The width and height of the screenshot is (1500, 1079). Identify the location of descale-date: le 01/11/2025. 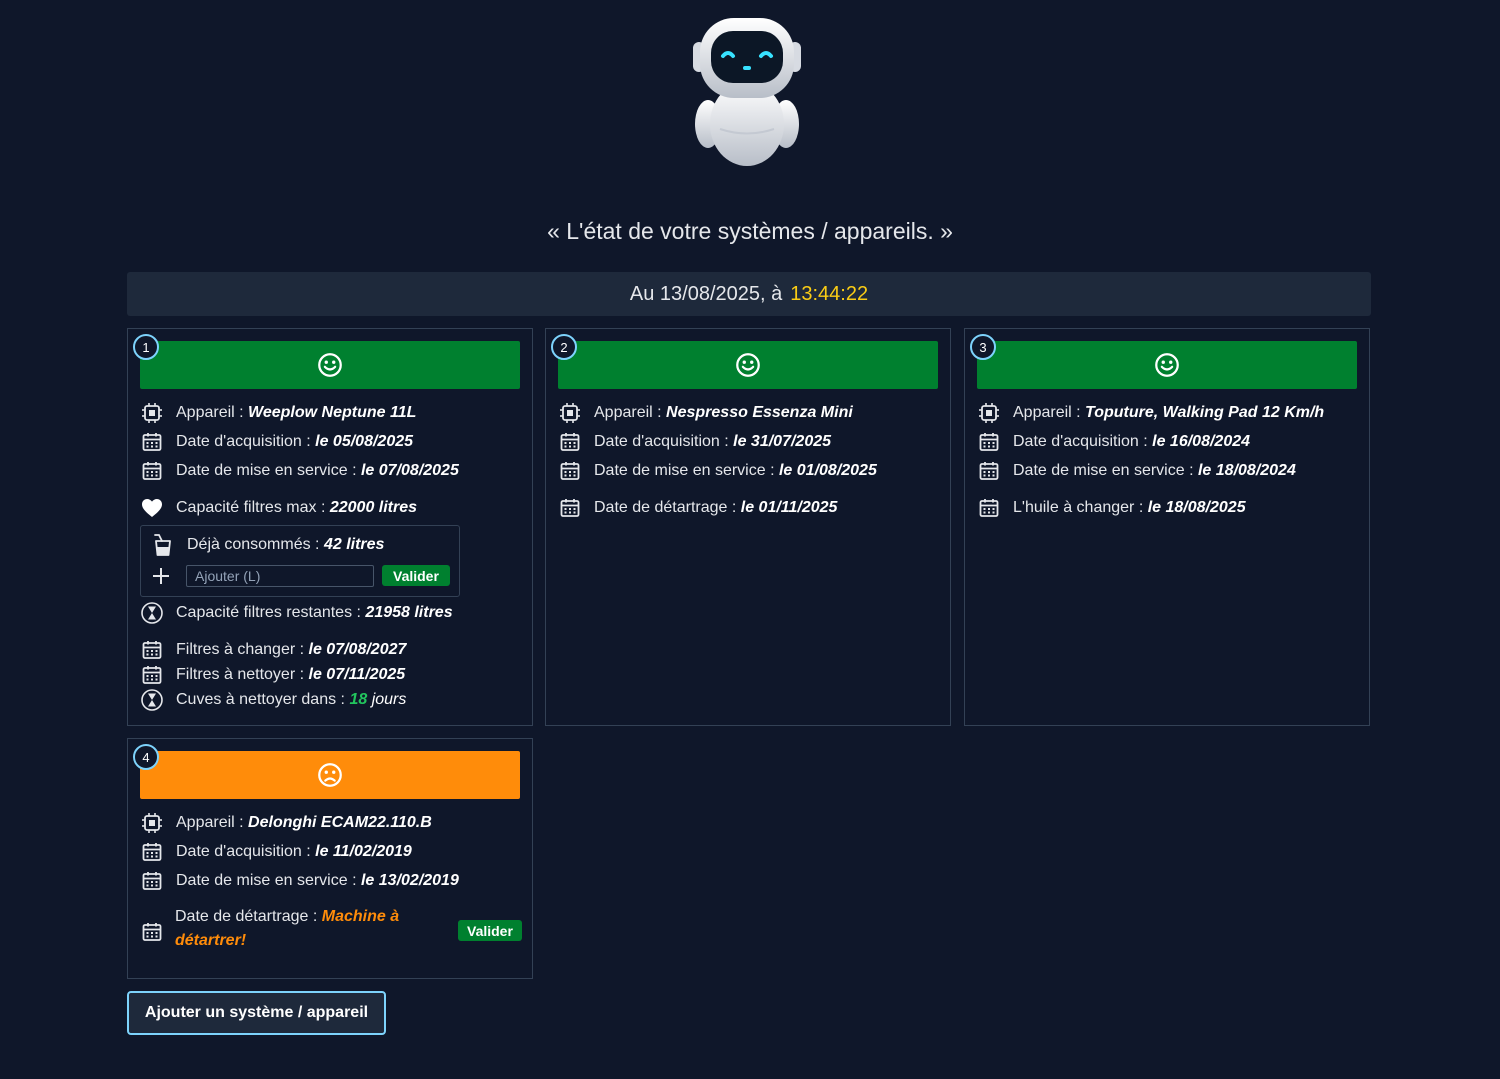
(789, 507).